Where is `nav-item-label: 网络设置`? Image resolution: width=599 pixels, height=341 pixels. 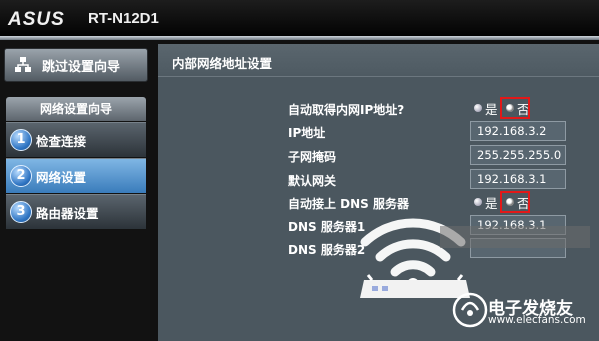
nav-item-label: 网络设置 is located at coordinates (61, 177).